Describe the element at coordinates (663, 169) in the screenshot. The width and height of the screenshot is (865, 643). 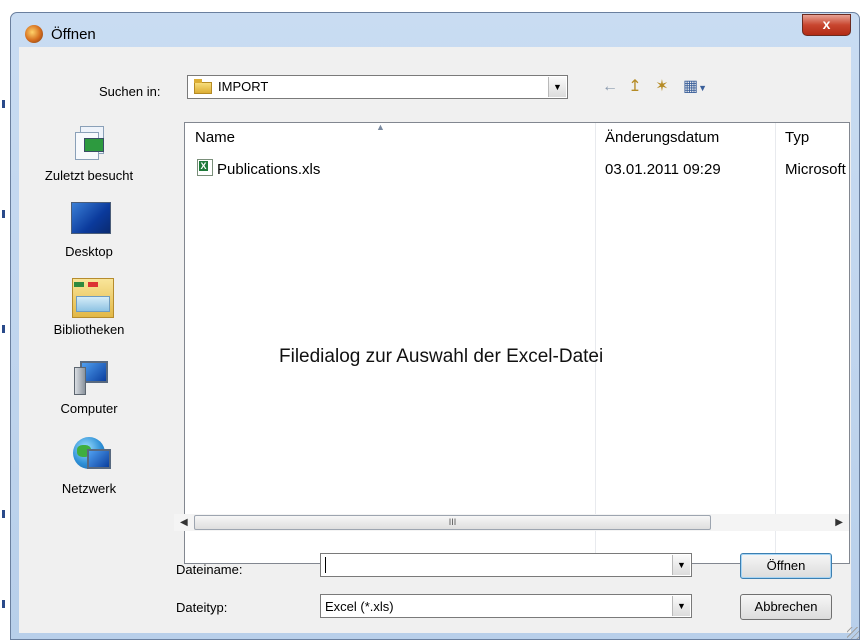
I see `file-date: 03.01.2011 09:29` at that location.